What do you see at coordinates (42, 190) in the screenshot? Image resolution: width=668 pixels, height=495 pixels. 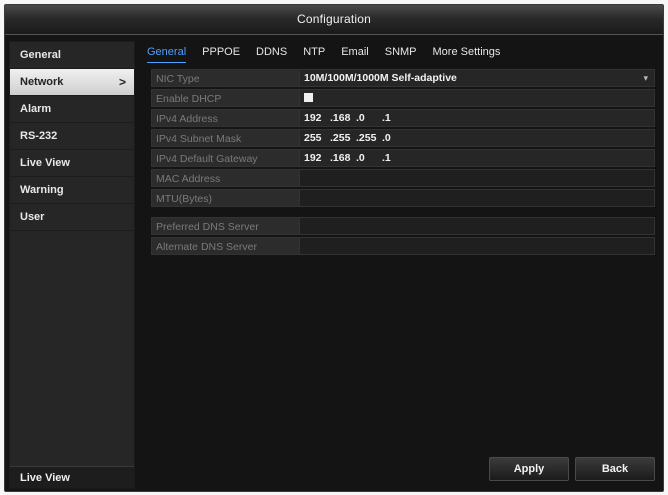 I see `sidebar-item-label: Warning` at bounding box center [42, 190].